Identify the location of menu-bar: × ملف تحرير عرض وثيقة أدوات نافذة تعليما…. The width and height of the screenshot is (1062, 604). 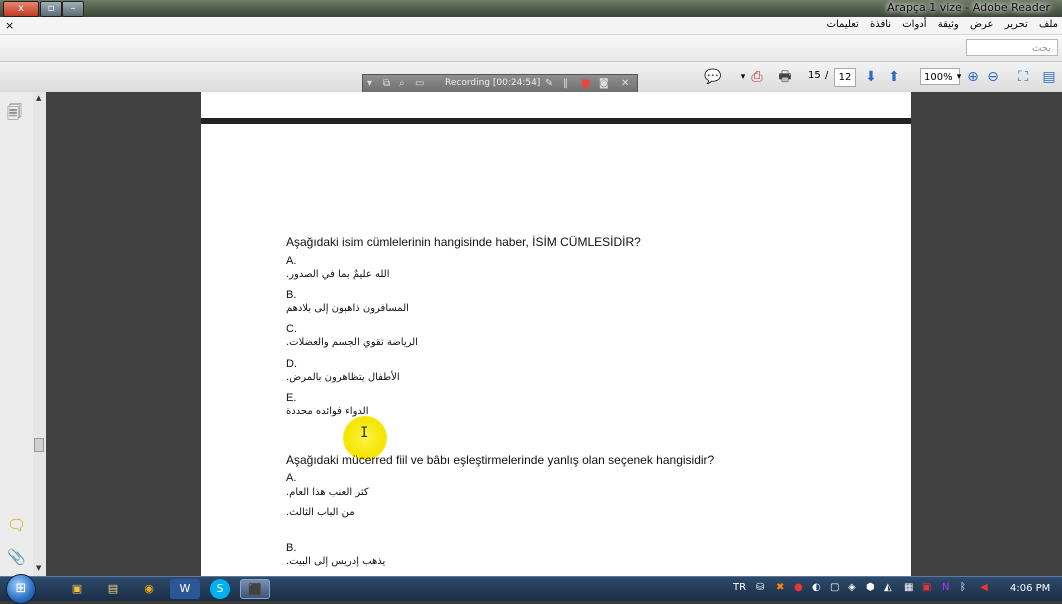
(531, 26).